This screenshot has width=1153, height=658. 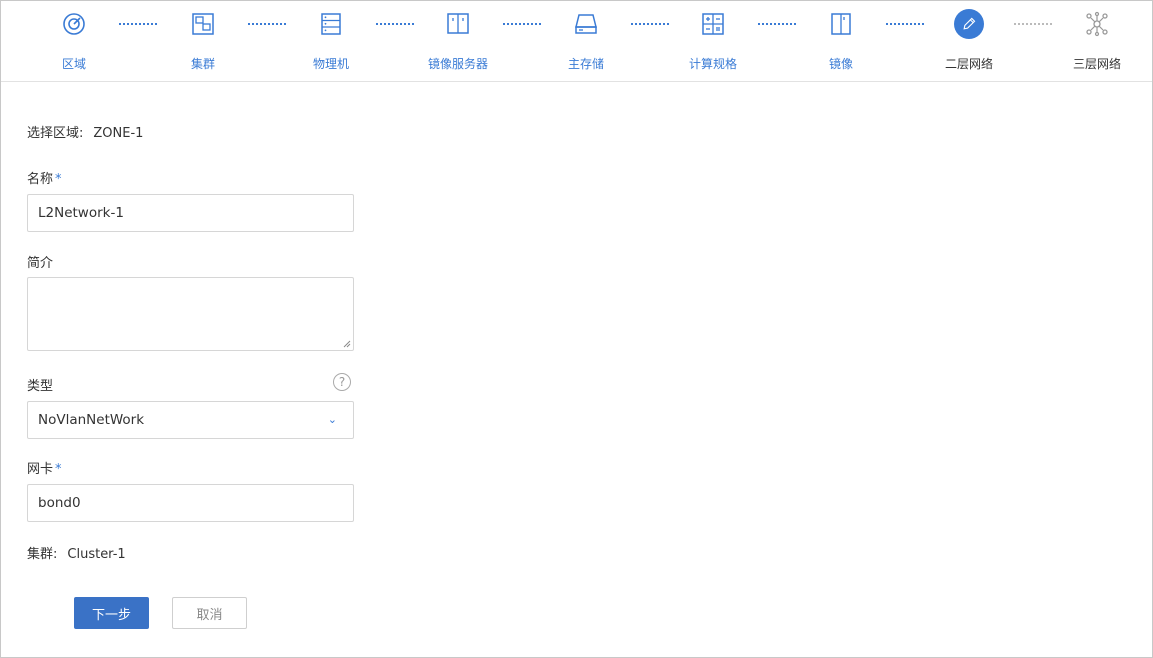 What do you see at coordinates (1096, 64) in the screenshot?
I see `step-label: 三层网络` at bounding box center [1096, 64].